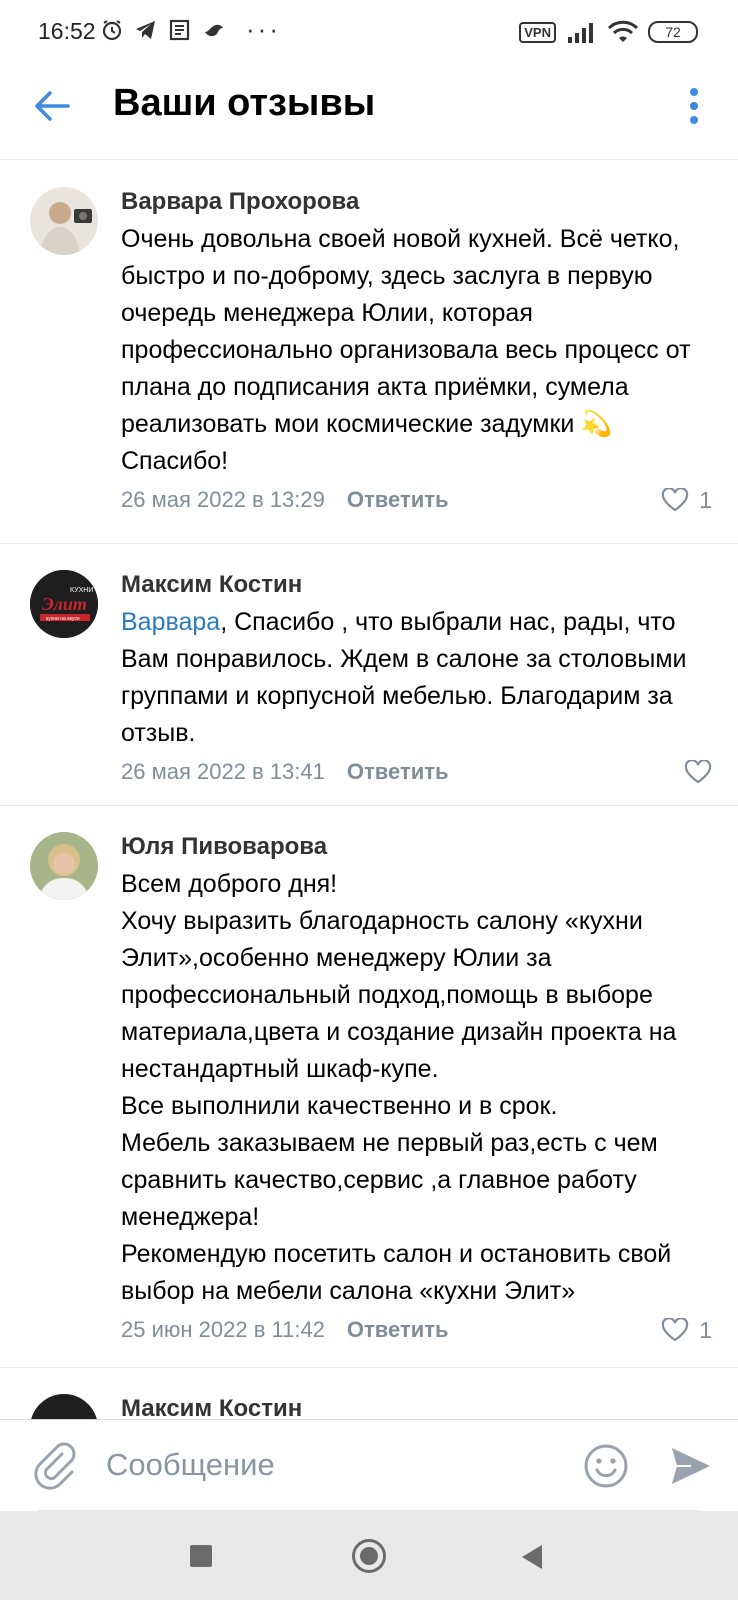  Describe the element at coordinates (369, 32) in the screenshot. I see `status-bar: 16:52 ··· VPN 72` at that location.